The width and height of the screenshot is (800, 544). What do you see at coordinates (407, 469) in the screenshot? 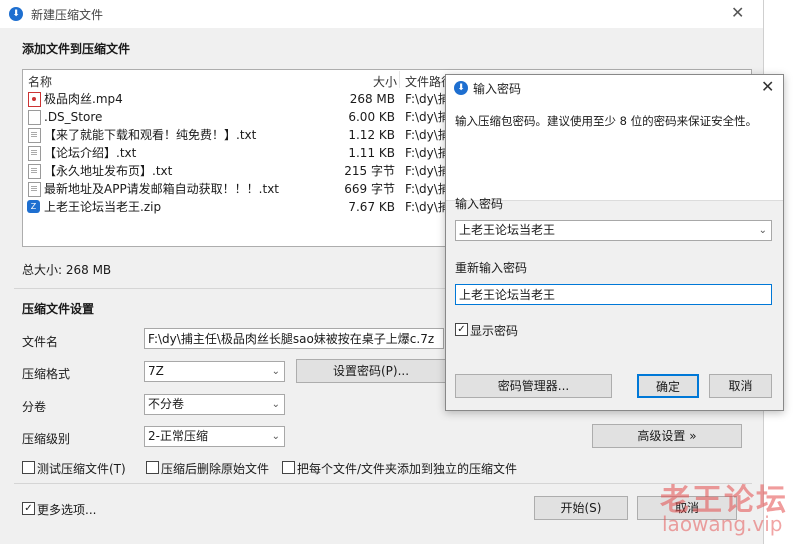
I see `separate-archives-label: 把每个文件/文件夹添加到独立的压缩文件` at bounding box center [407, 469].